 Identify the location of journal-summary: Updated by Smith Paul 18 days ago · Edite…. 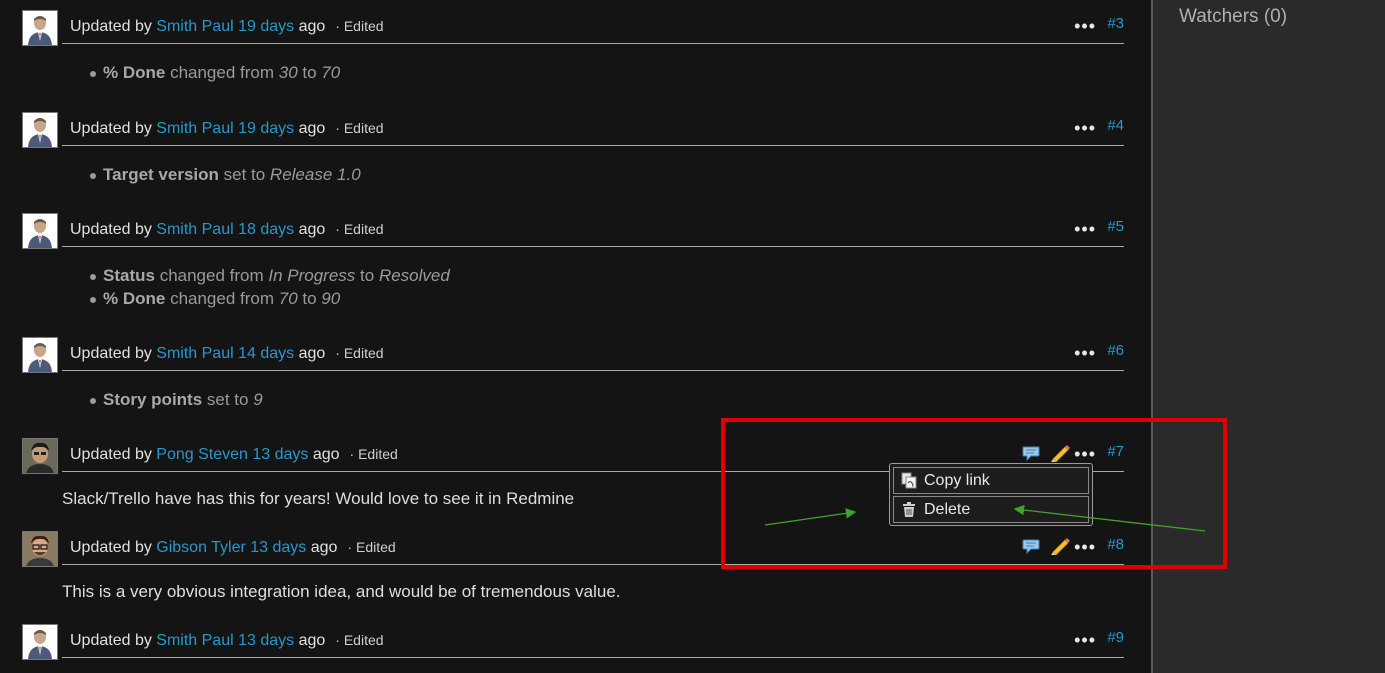
(227, 229).